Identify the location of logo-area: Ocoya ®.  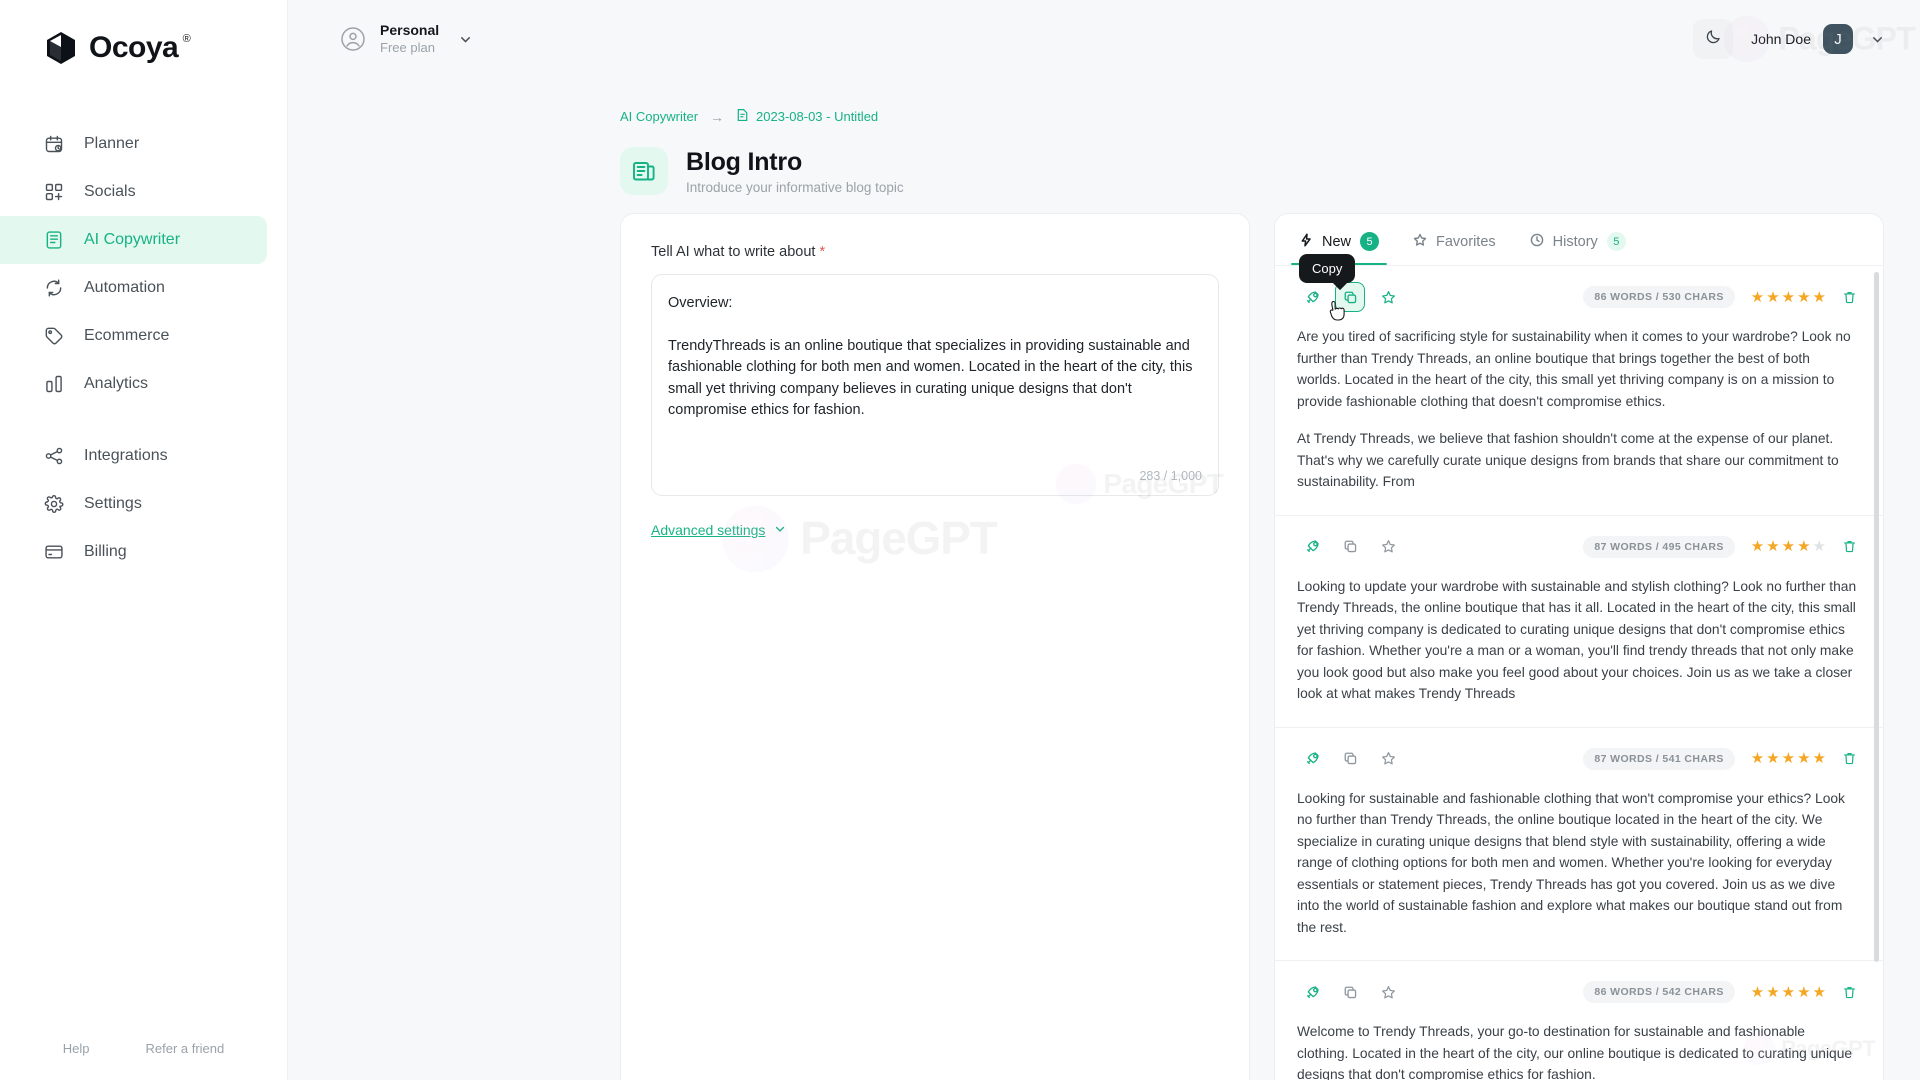
(143, 48).